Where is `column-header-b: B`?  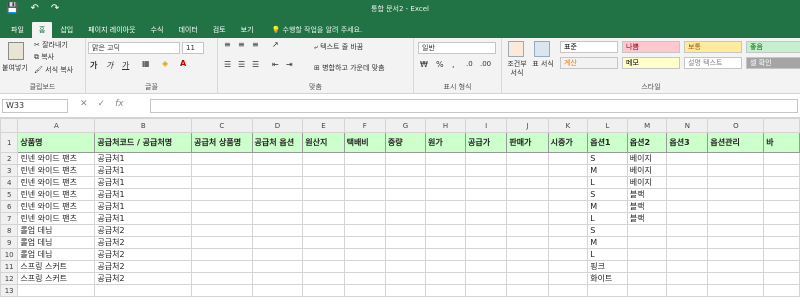
column-header-b: B is located at coordinates (143, 125).